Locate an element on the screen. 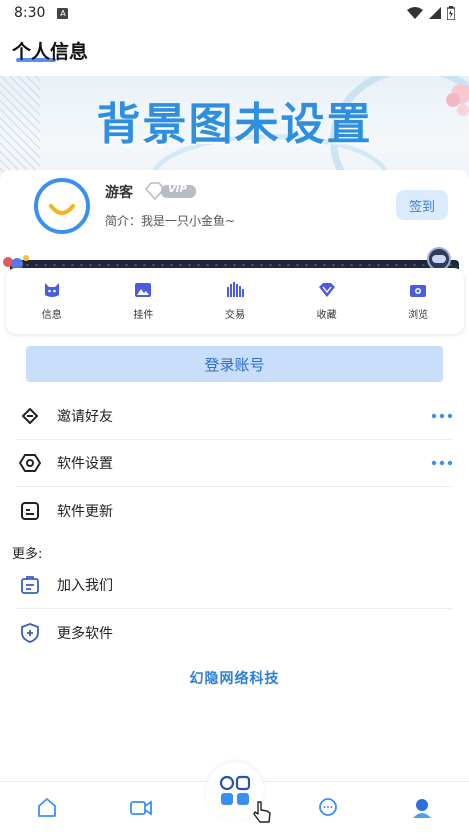 The width and height of the screenshot is (469, 833). footer-brand: 幻隐网络科技 is located at coordinates (234, 679).